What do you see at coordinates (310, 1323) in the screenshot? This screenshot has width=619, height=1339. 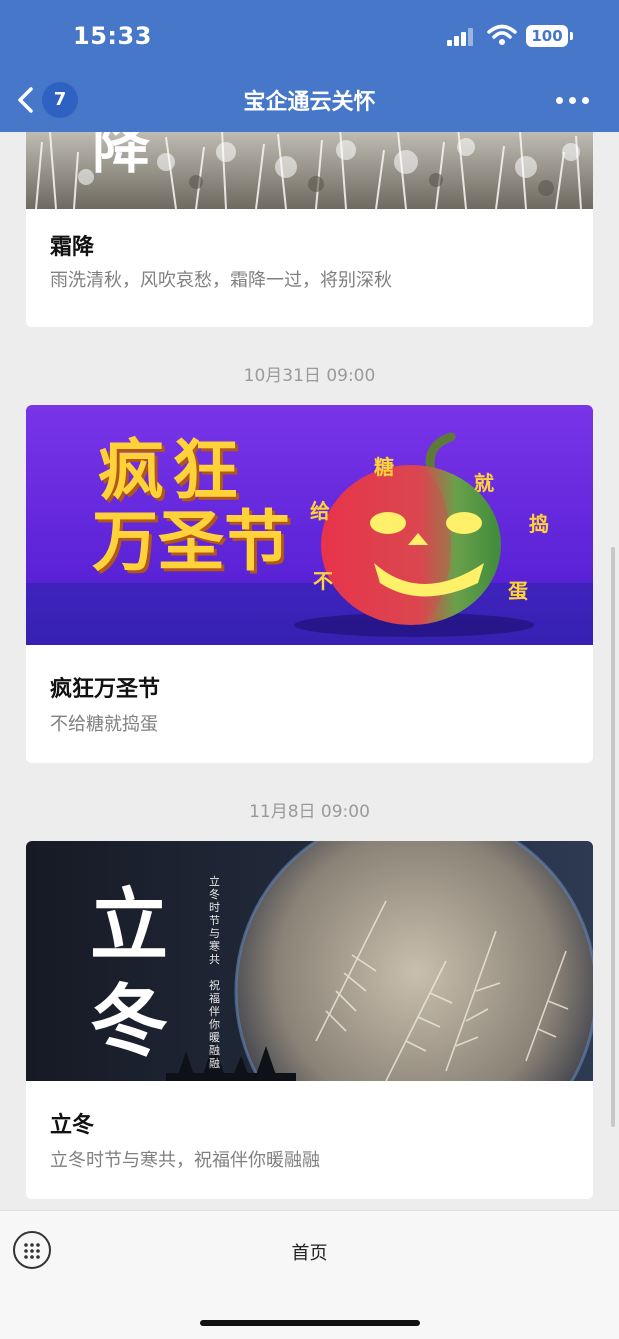 I see `home-indicator` at bounding box center [310, 1323].